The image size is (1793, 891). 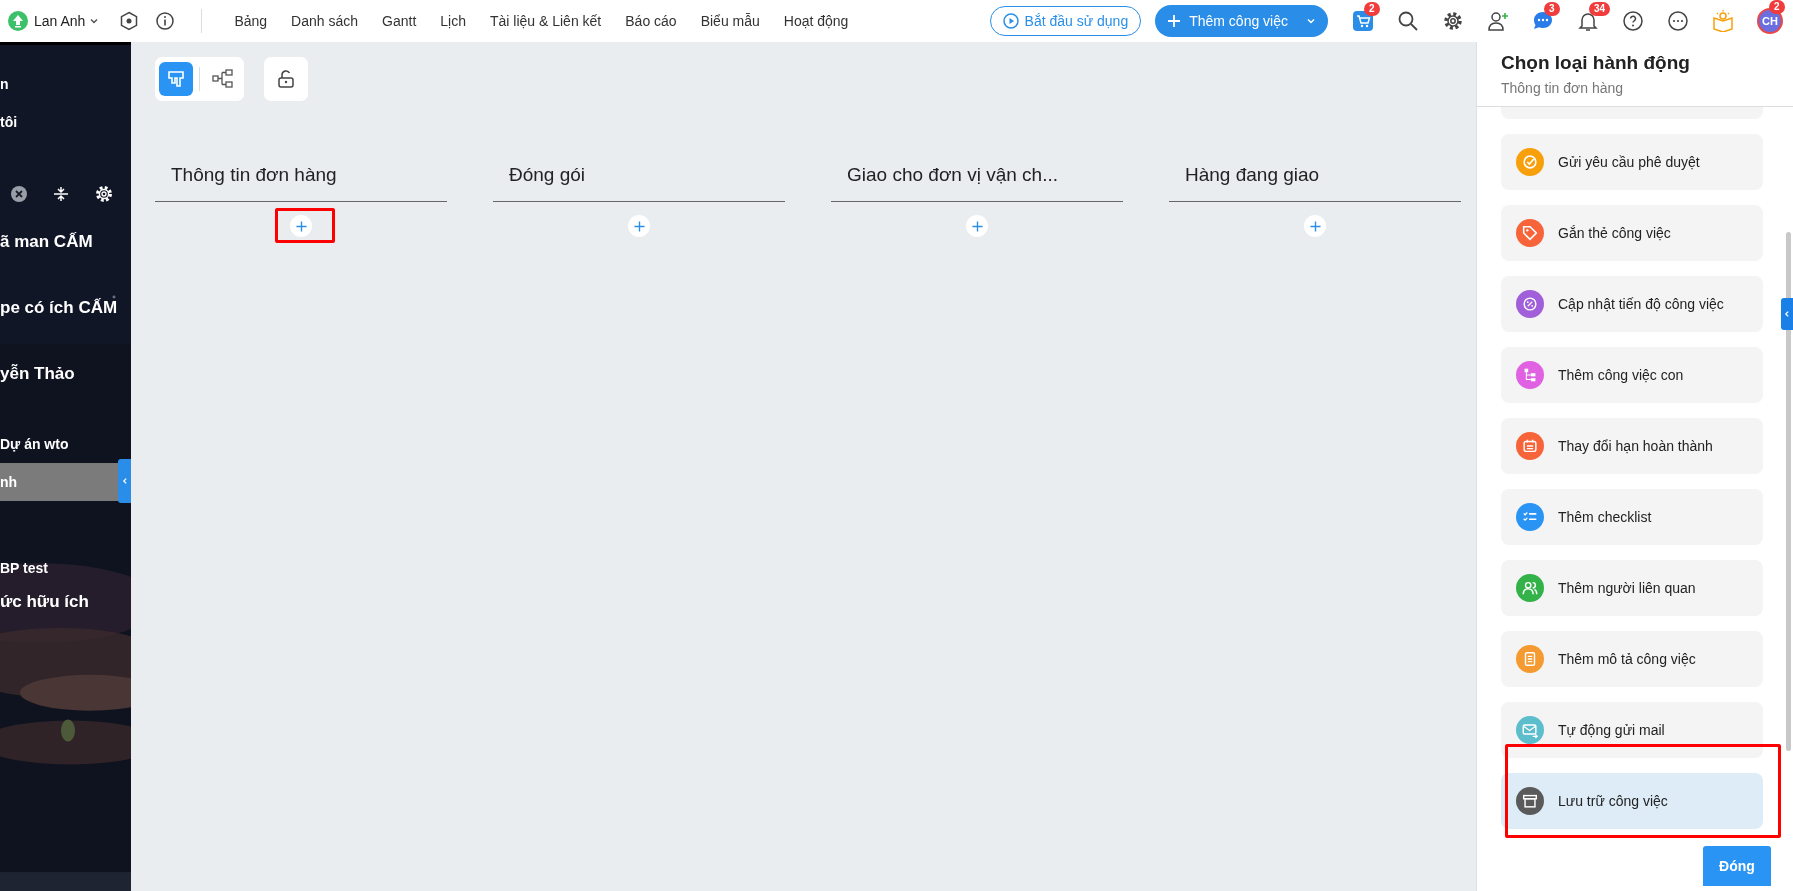 I want to click on nav-tab: Lịch, so click(x=453, y=21).